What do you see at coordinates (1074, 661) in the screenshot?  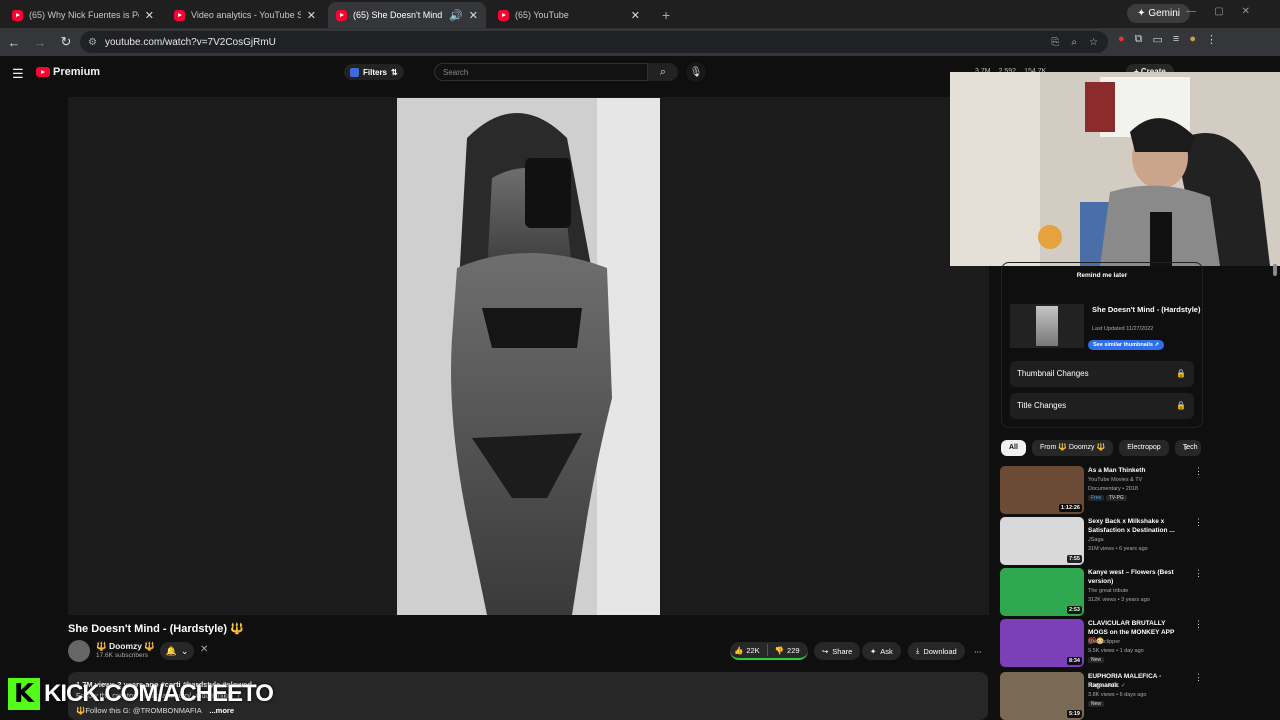 I see `video-duration: 8:34` at bounding box center [1074, 661].